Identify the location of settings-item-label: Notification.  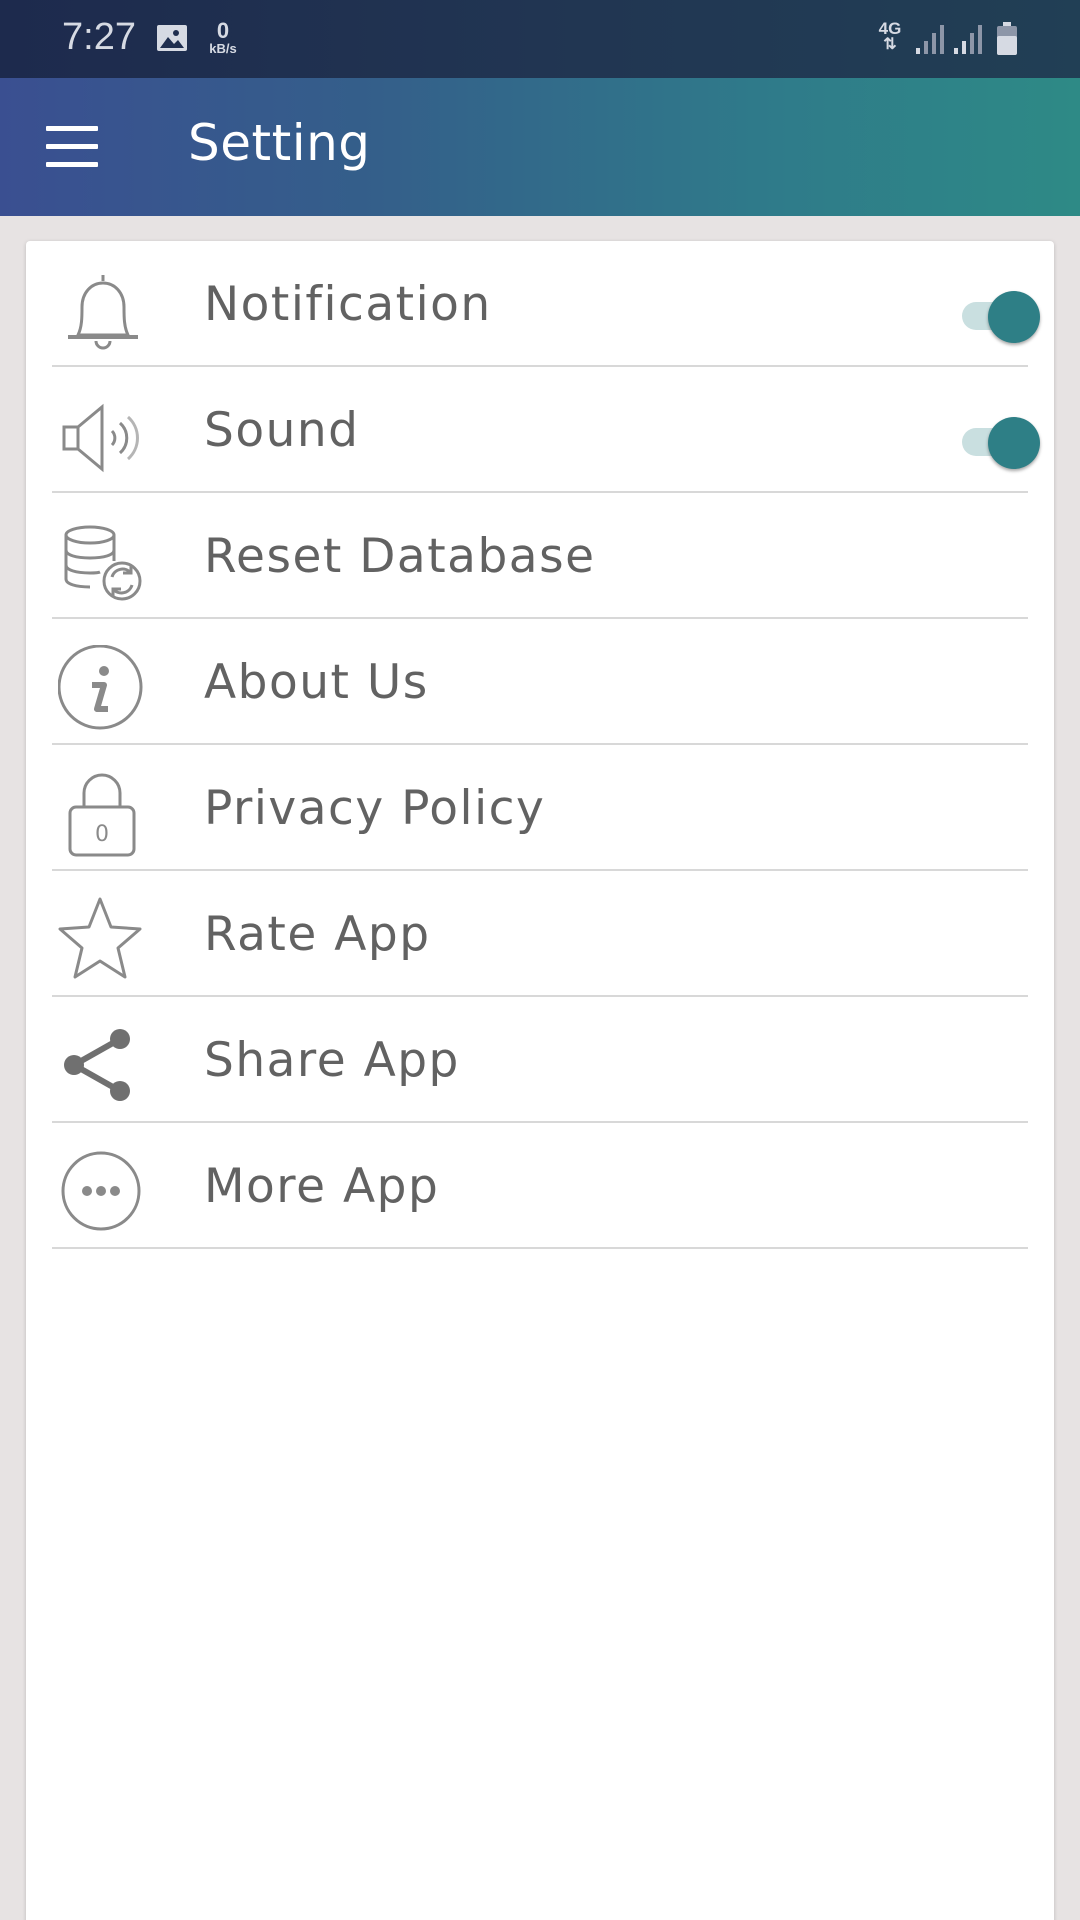
(348, 304).